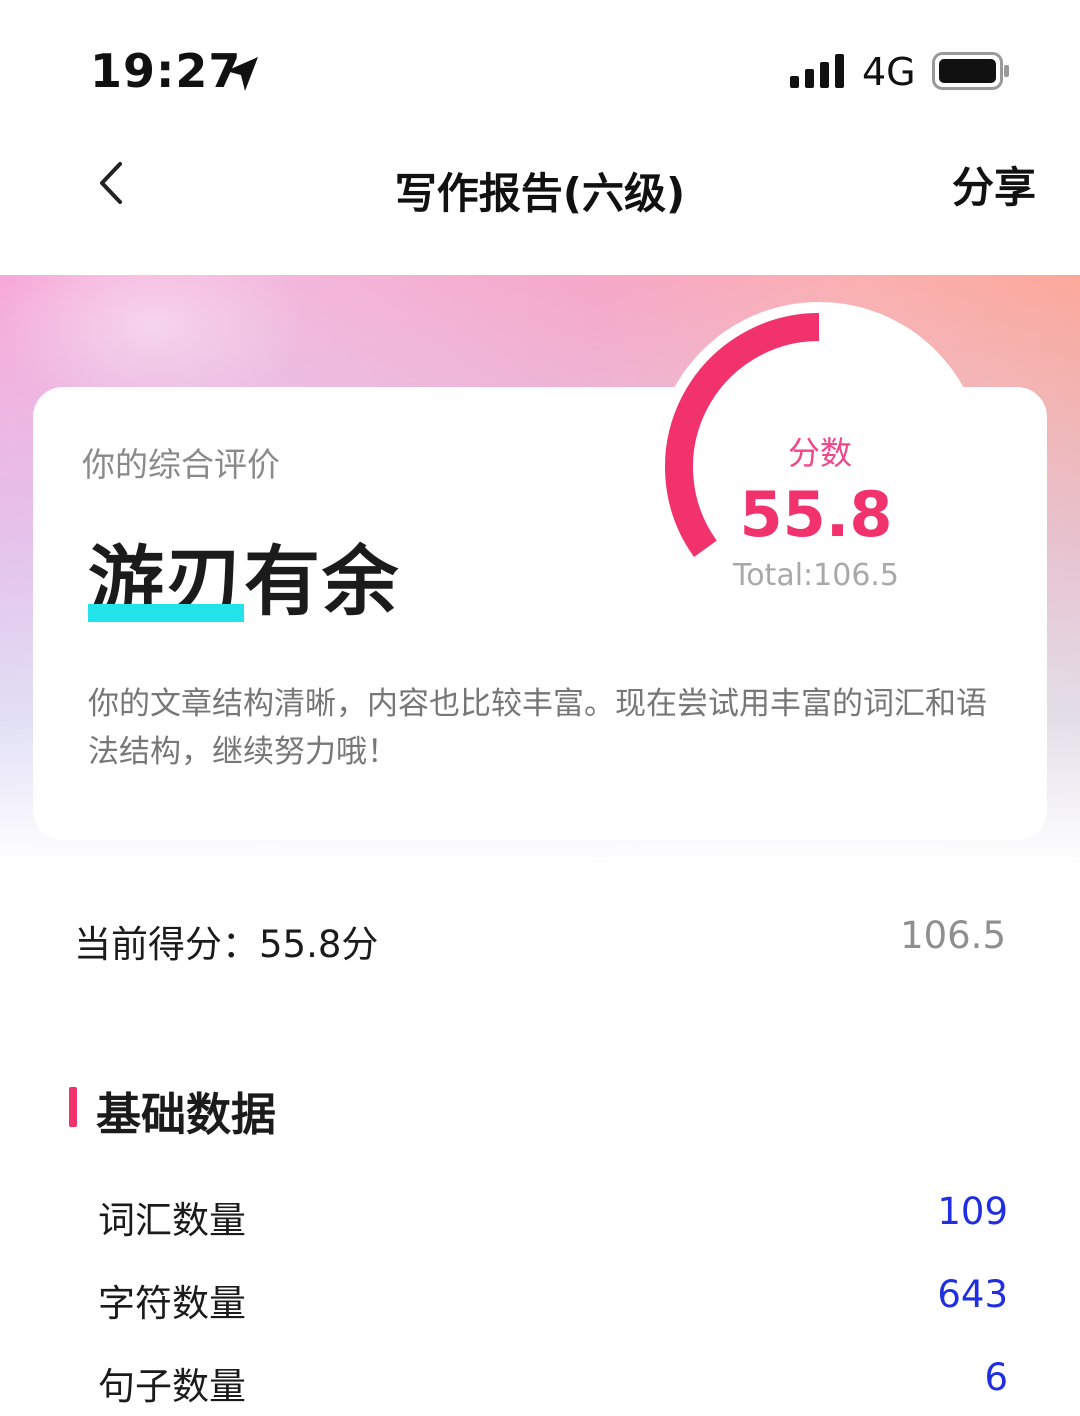 The image size is (1080, 1416). What do you see at coordinates (172, 1303) in the screenshot?
I see `stat-label: 字符数量` at bounding box center [172, 1303].